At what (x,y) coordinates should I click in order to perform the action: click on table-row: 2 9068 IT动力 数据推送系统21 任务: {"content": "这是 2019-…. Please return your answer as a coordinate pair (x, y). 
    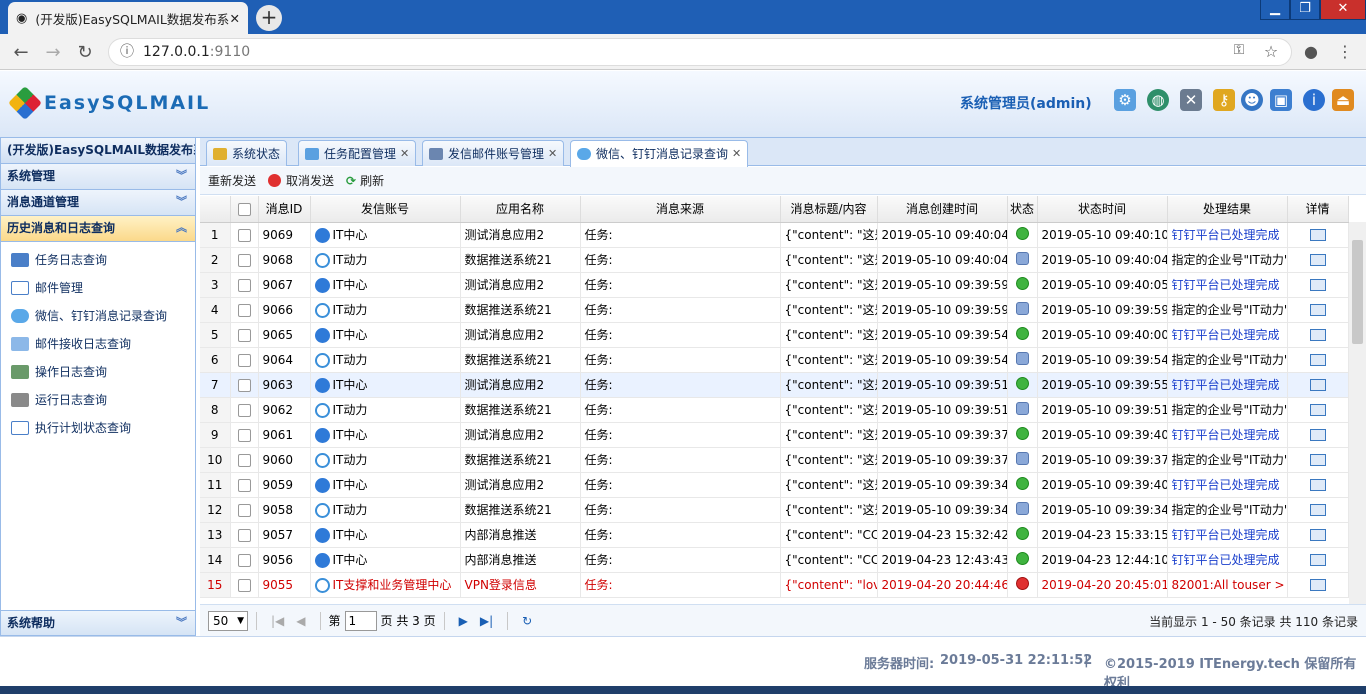
    Looking at the image, I should click on (774, 260).